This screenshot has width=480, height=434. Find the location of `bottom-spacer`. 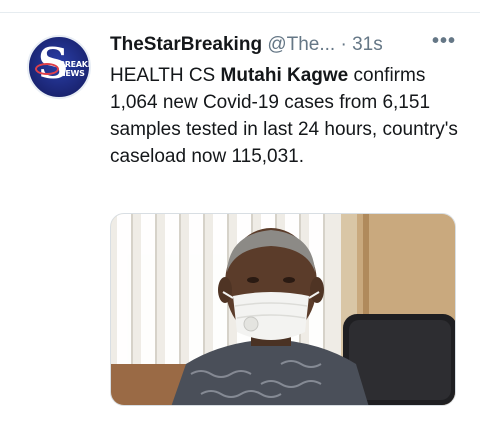

bottom-spacer is located at coordinates (240, 426).